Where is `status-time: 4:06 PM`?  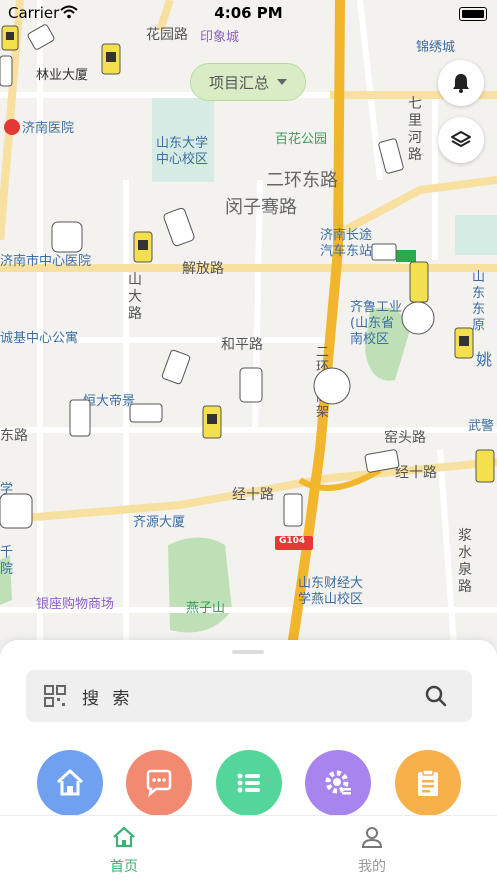
status-time: 4:06 PM is located at coordinates (248, 13).